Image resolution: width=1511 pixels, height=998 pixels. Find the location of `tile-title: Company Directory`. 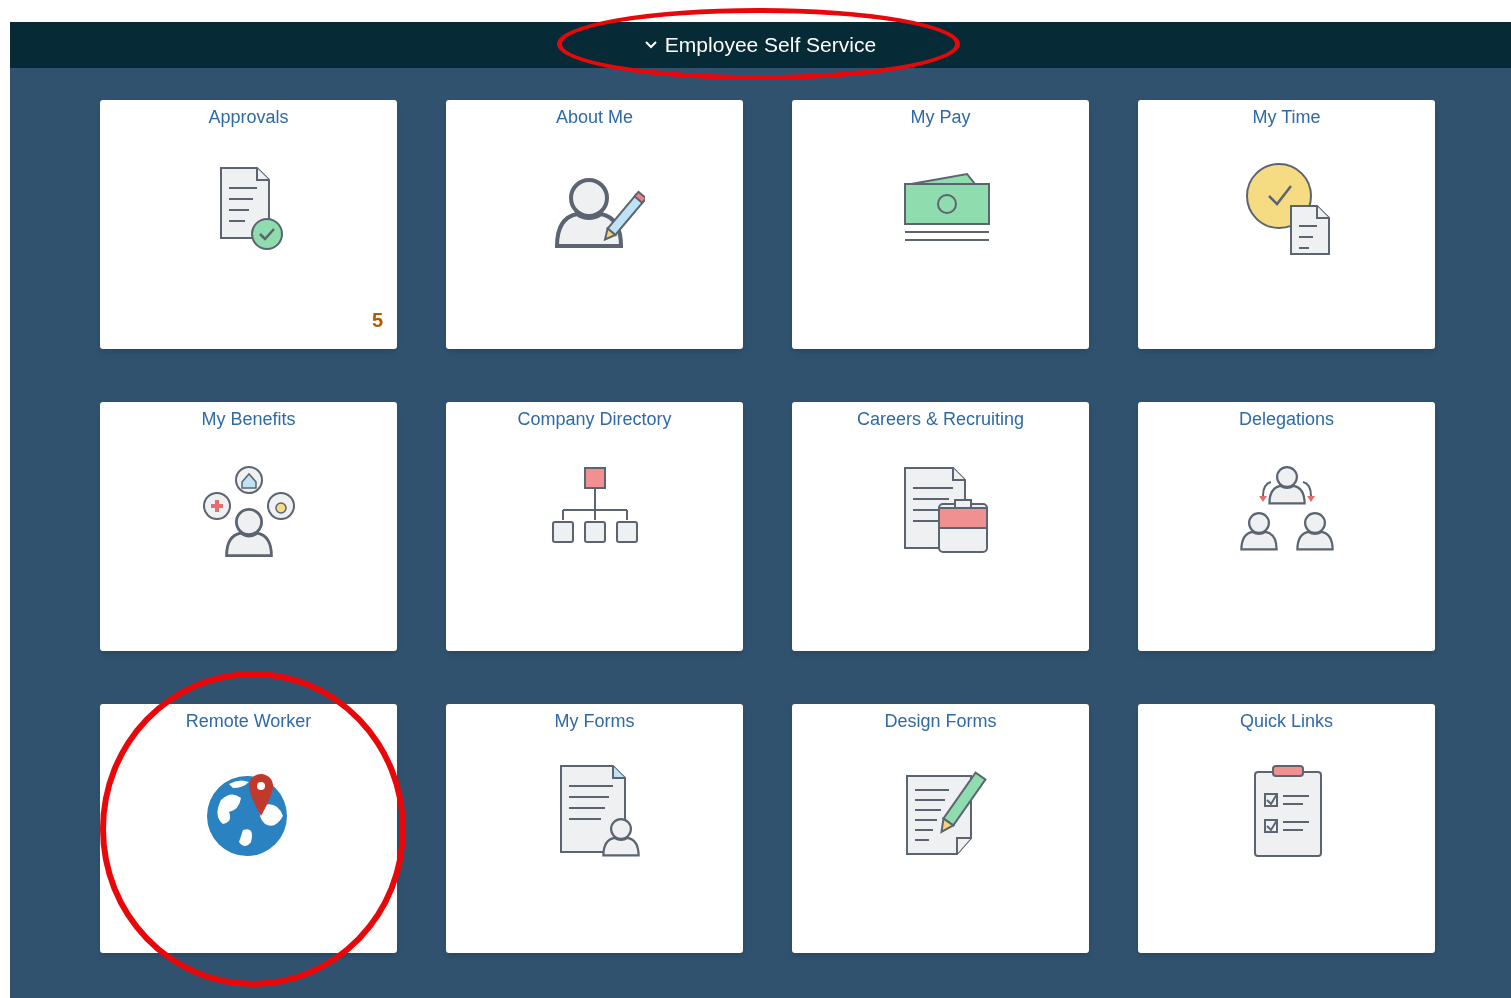

tile-title: Company Directory is located at coordinates (594, 419).